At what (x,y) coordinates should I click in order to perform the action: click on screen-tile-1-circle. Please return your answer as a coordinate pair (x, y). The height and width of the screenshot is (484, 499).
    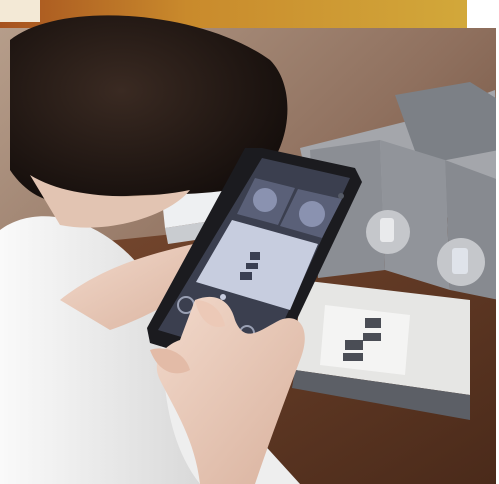
    Looking at the image, I should click on (265, 200).